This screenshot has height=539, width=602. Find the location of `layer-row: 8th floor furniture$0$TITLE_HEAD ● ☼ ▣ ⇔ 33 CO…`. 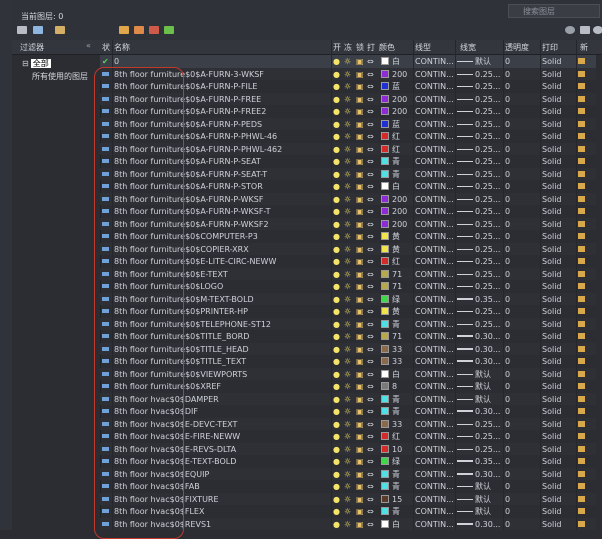

layer-row: 8th floor furniture$0$TITLE_HEAD ● ☼ ▣ ⇔ 33 CO… is located at coordinates (351, 348).